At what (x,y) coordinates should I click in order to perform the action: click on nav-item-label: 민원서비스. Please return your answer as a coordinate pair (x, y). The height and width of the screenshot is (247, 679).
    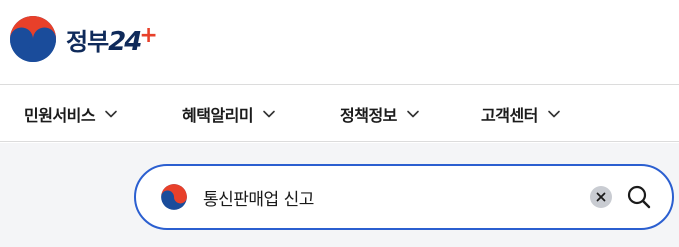
    Looking at the image, I should click on (60, 115).